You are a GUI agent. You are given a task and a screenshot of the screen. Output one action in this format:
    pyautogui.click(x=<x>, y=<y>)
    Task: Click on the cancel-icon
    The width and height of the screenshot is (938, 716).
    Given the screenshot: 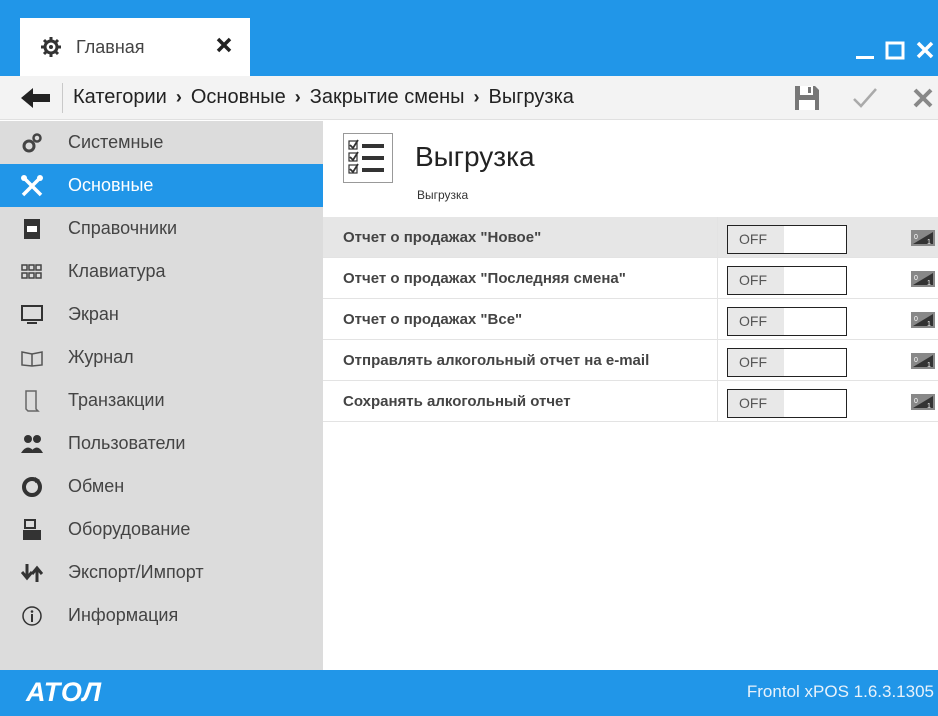 What is the action you would take?
    pyautogui.click(x=923, y=98)
    